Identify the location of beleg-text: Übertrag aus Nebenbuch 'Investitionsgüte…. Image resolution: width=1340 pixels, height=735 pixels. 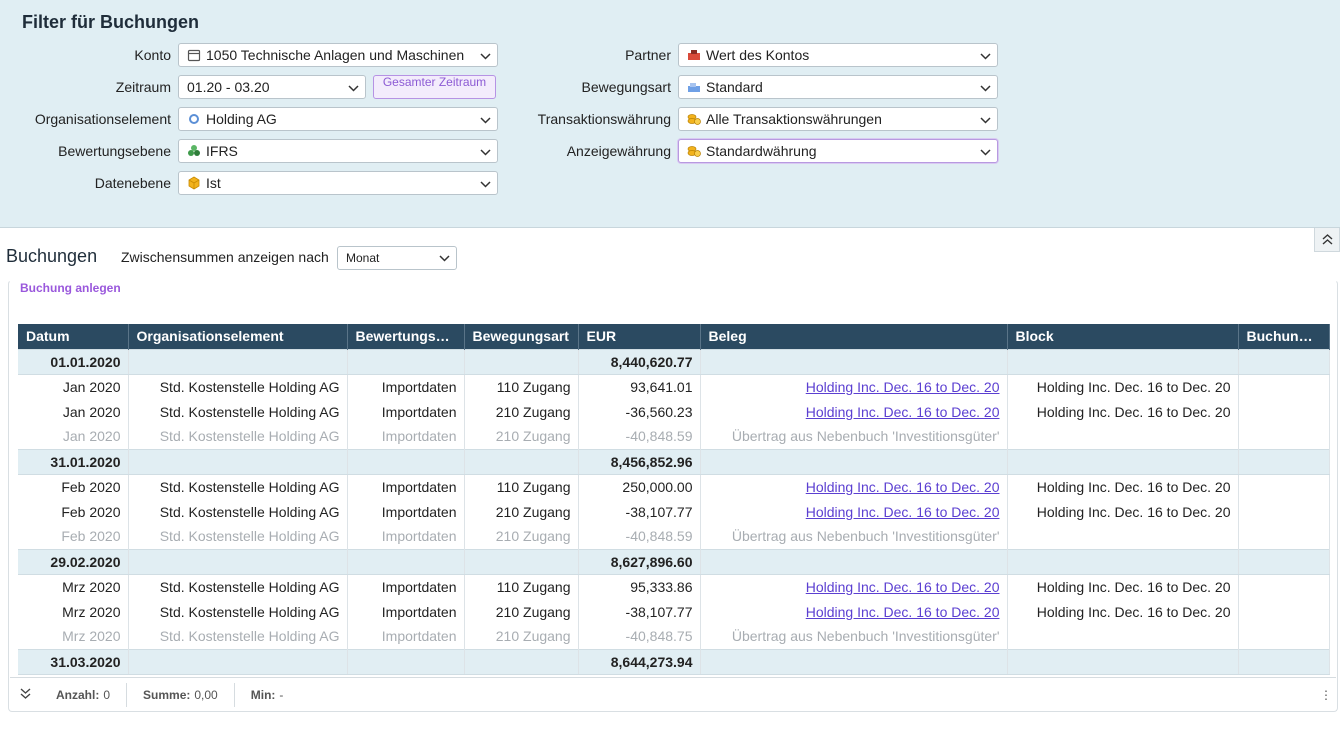
(865, 636).